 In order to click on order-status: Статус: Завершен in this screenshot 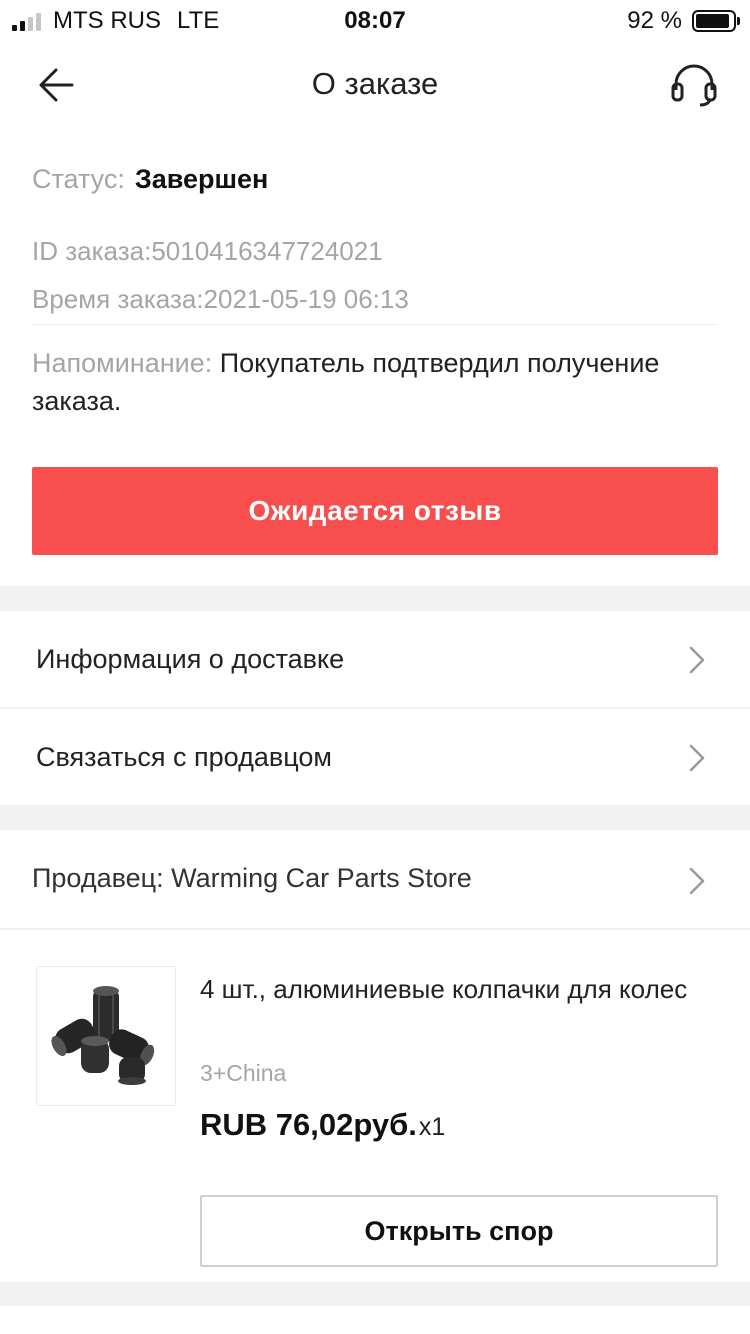, I will do `click(150, 179)`.